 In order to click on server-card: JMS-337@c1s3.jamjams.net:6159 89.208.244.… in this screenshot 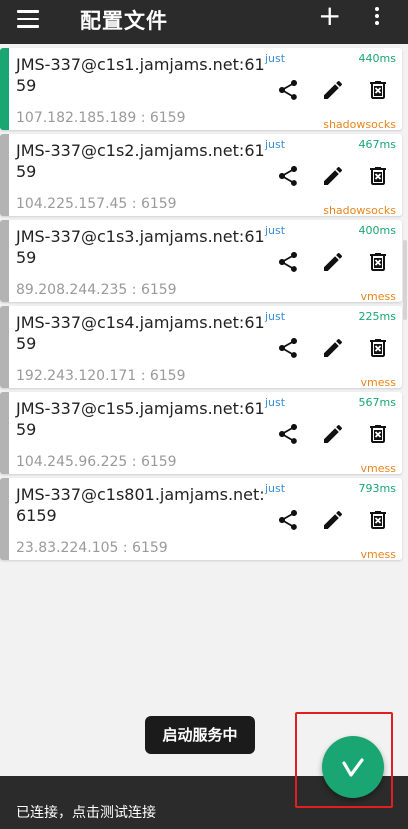, I will do `click(201, 261)`.